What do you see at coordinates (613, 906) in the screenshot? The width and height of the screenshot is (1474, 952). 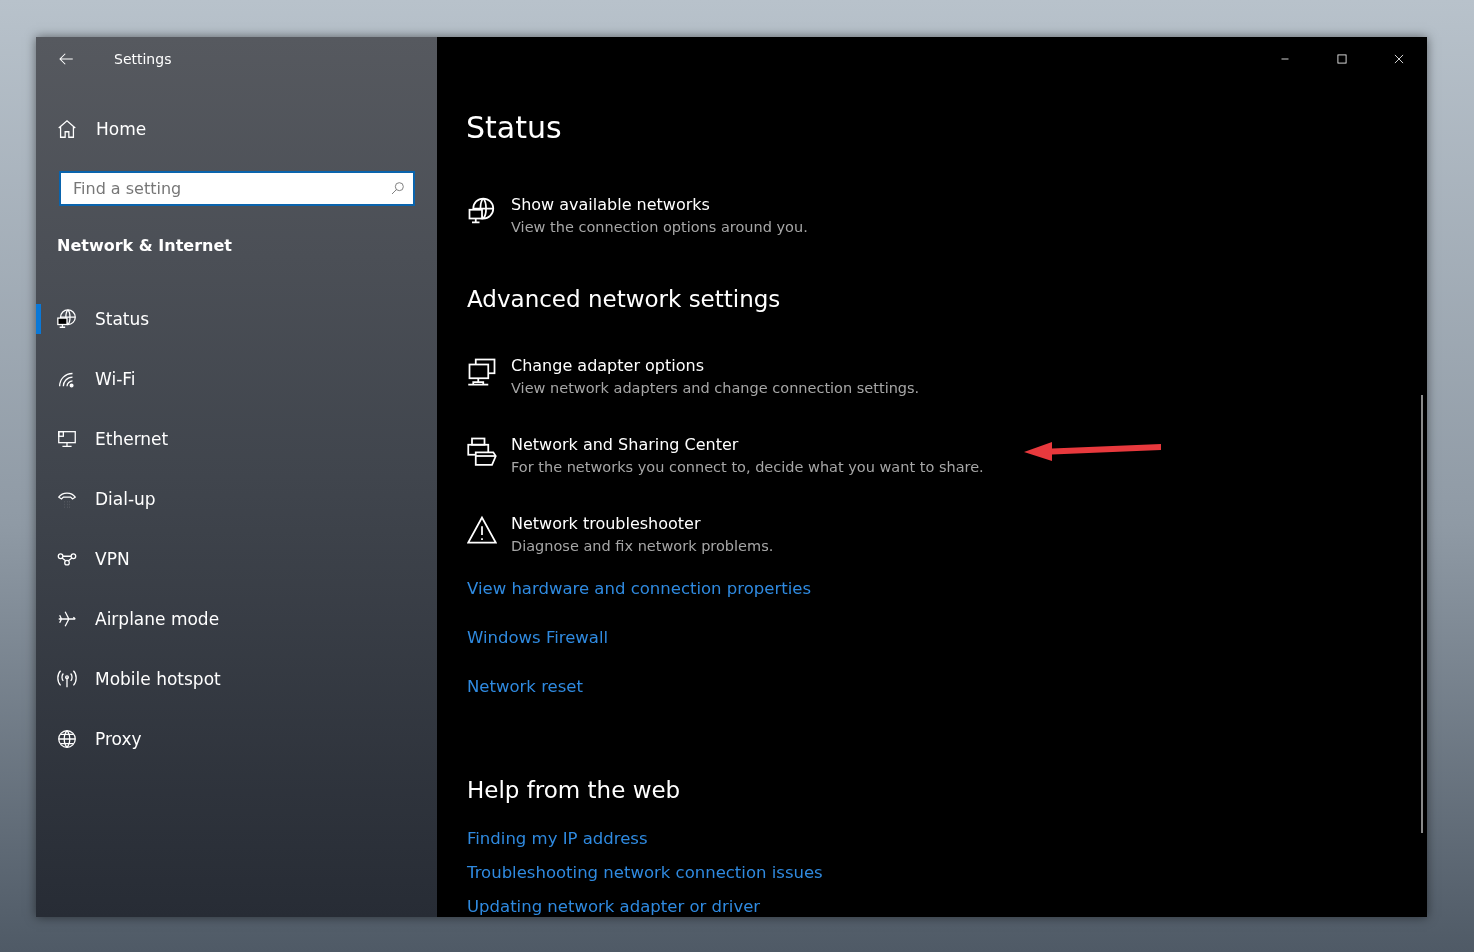 I see `help-link: Updating network adapter or driver` at bounding box center [613, 906].